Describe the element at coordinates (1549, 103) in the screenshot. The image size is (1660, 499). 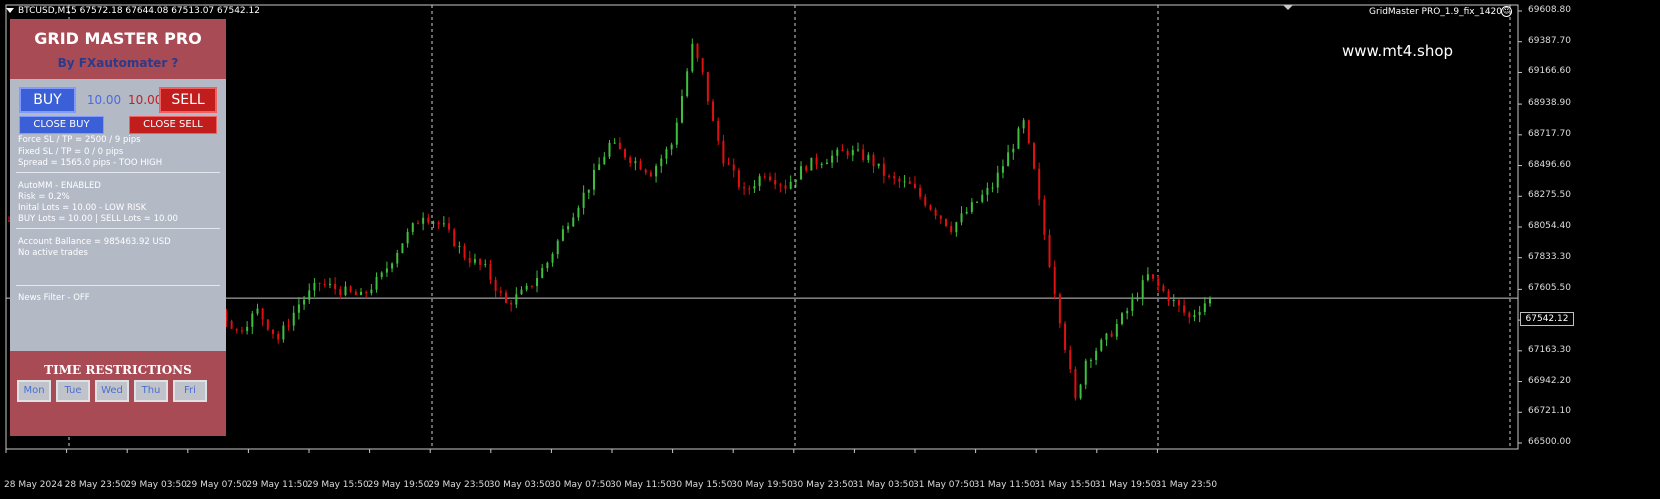
I see `price-tick-label: 68938.90` at that location.